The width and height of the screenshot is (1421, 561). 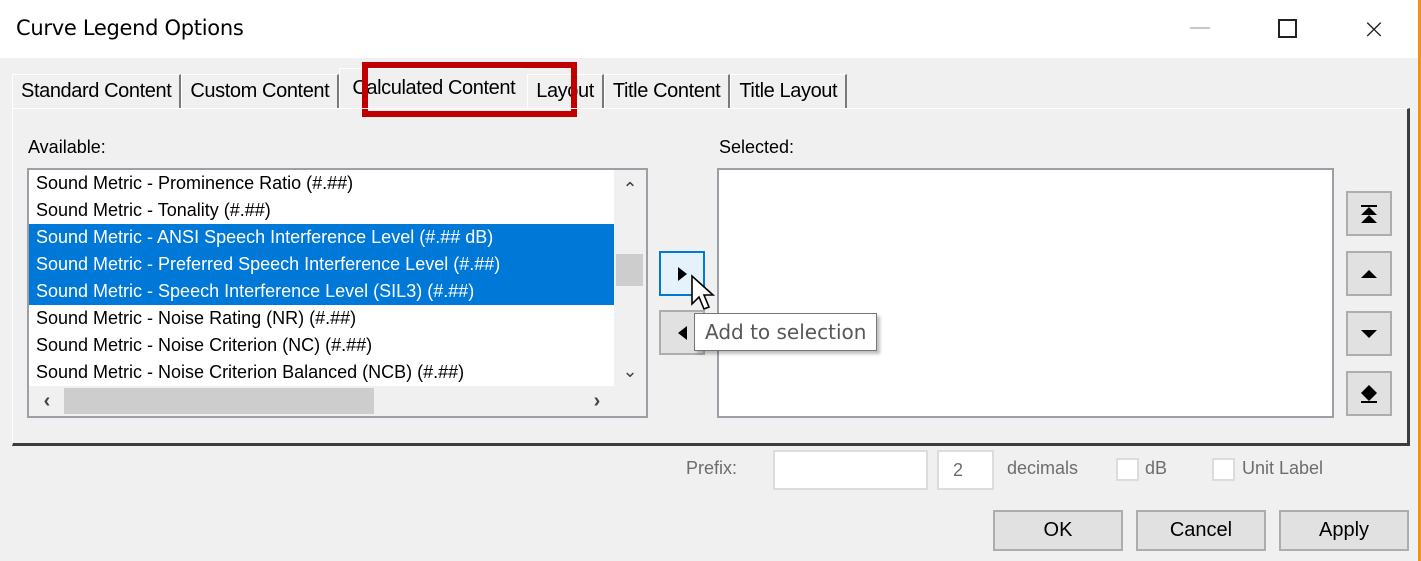 What do you see at coordinates (321, 318) in the screenshot?
I see `list-item: Sound Metric - Noise Rating (NR) (#.##)` at bounding box center [321, 318].